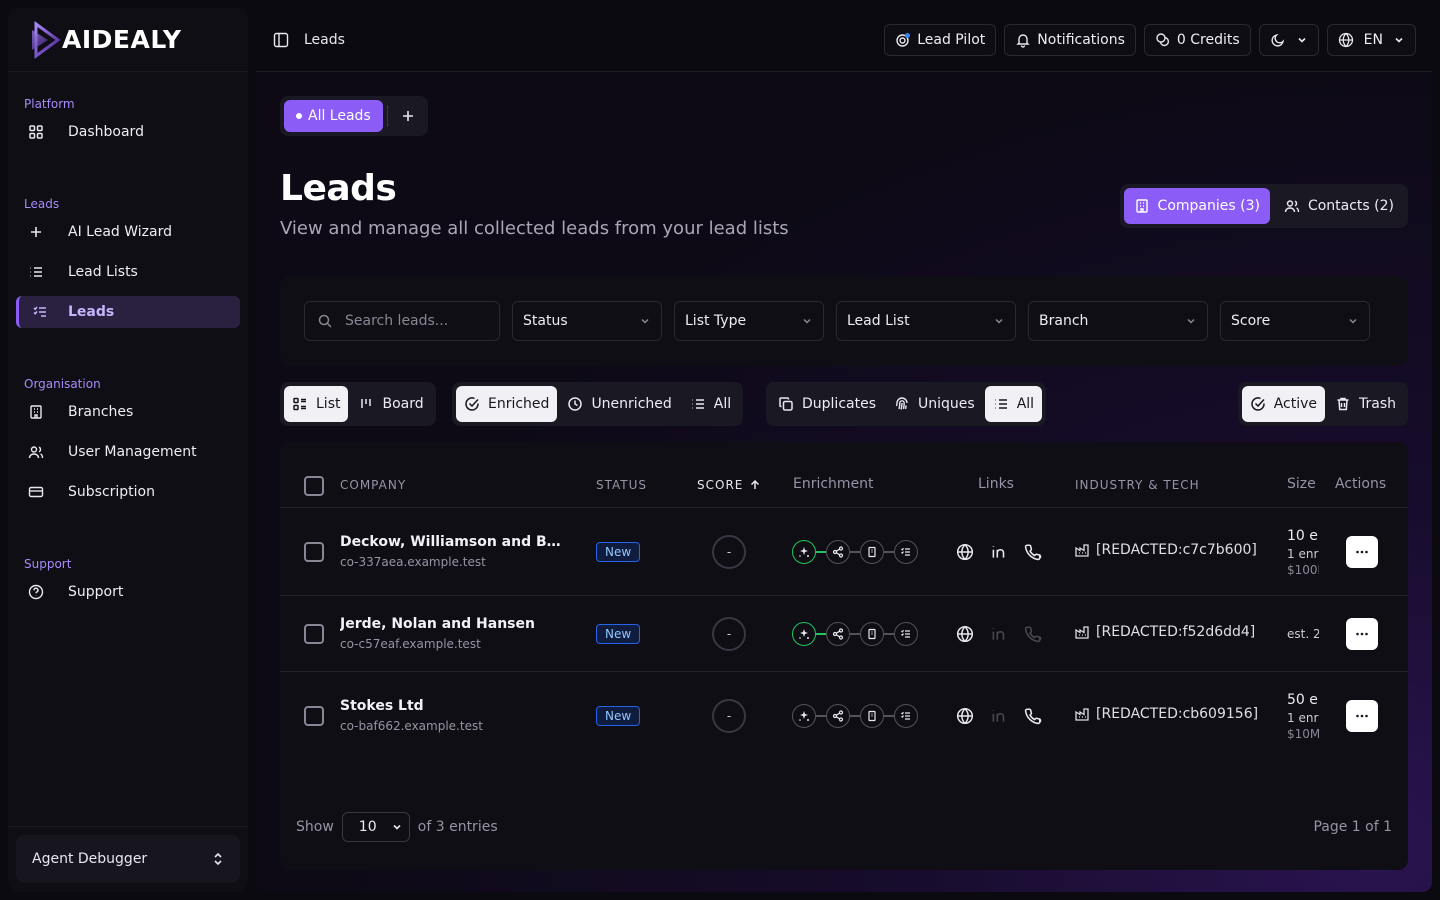 Image resolution: width=1440 pixels, height=900 pixels. I want to click on company-name: Stokes Ltd, so click(453, 706).